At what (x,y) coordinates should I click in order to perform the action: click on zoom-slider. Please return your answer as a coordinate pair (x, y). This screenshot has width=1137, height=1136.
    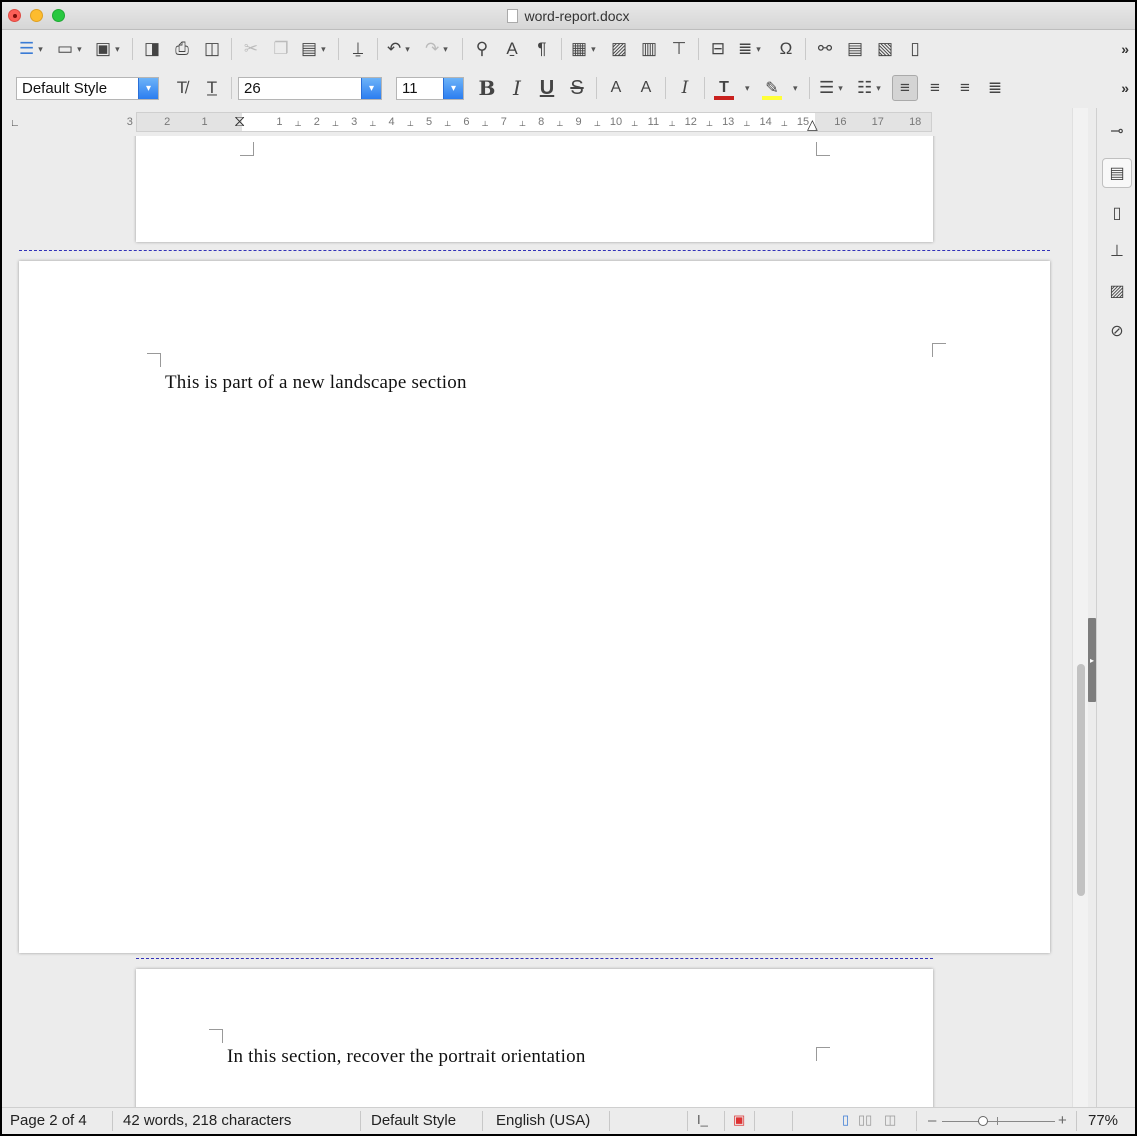
    Looking at the image, I should click on (998, 1121).